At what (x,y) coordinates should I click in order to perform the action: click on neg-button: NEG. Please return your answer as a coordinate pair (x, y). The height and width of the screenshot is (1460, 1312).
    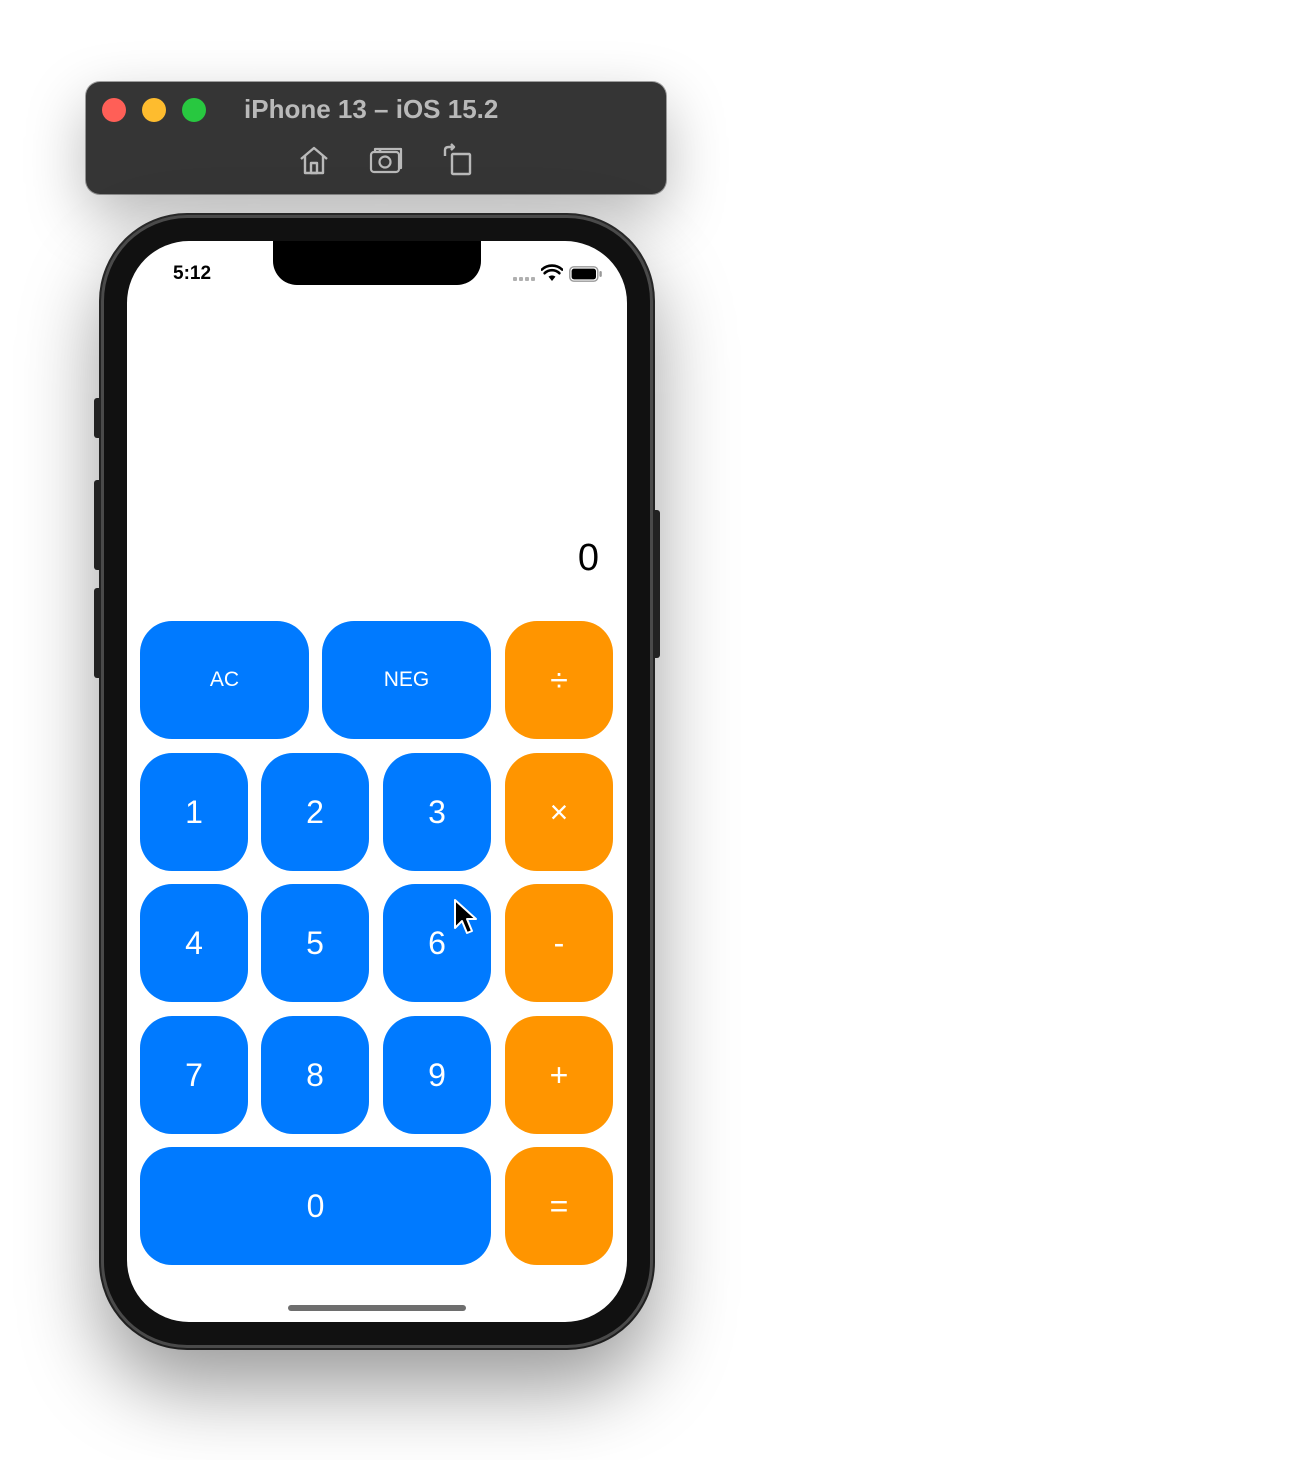
    Looking at the image, I should click on (406, 680).